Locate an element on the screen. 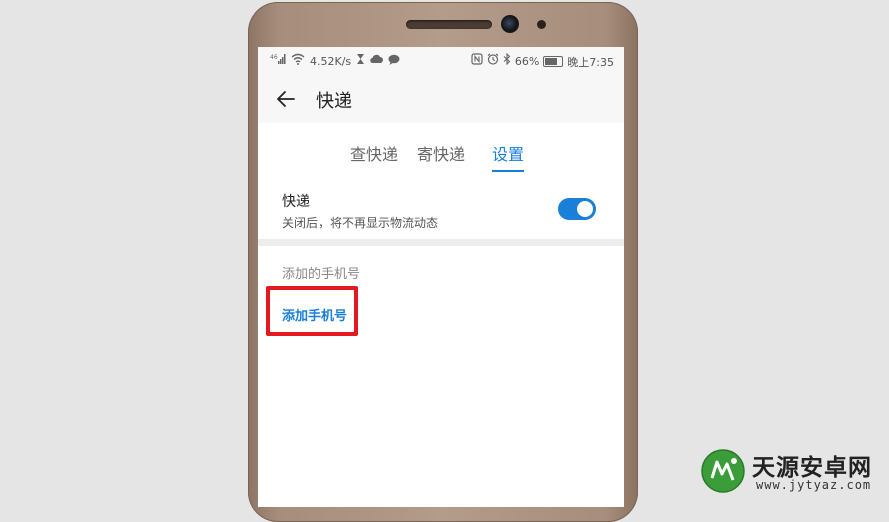 This screenshot has height=522, width=889. tab-label: 设置 is located at coordinates (508, 154).